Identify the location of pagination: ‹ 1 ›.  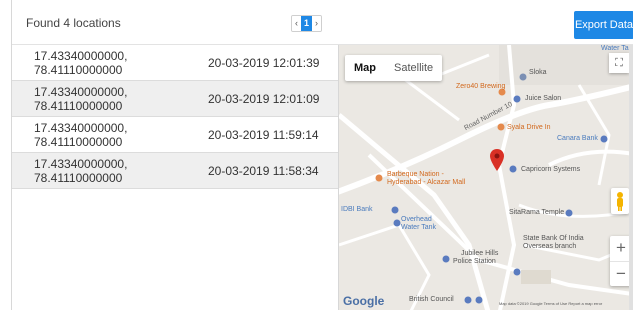
(306, 23).